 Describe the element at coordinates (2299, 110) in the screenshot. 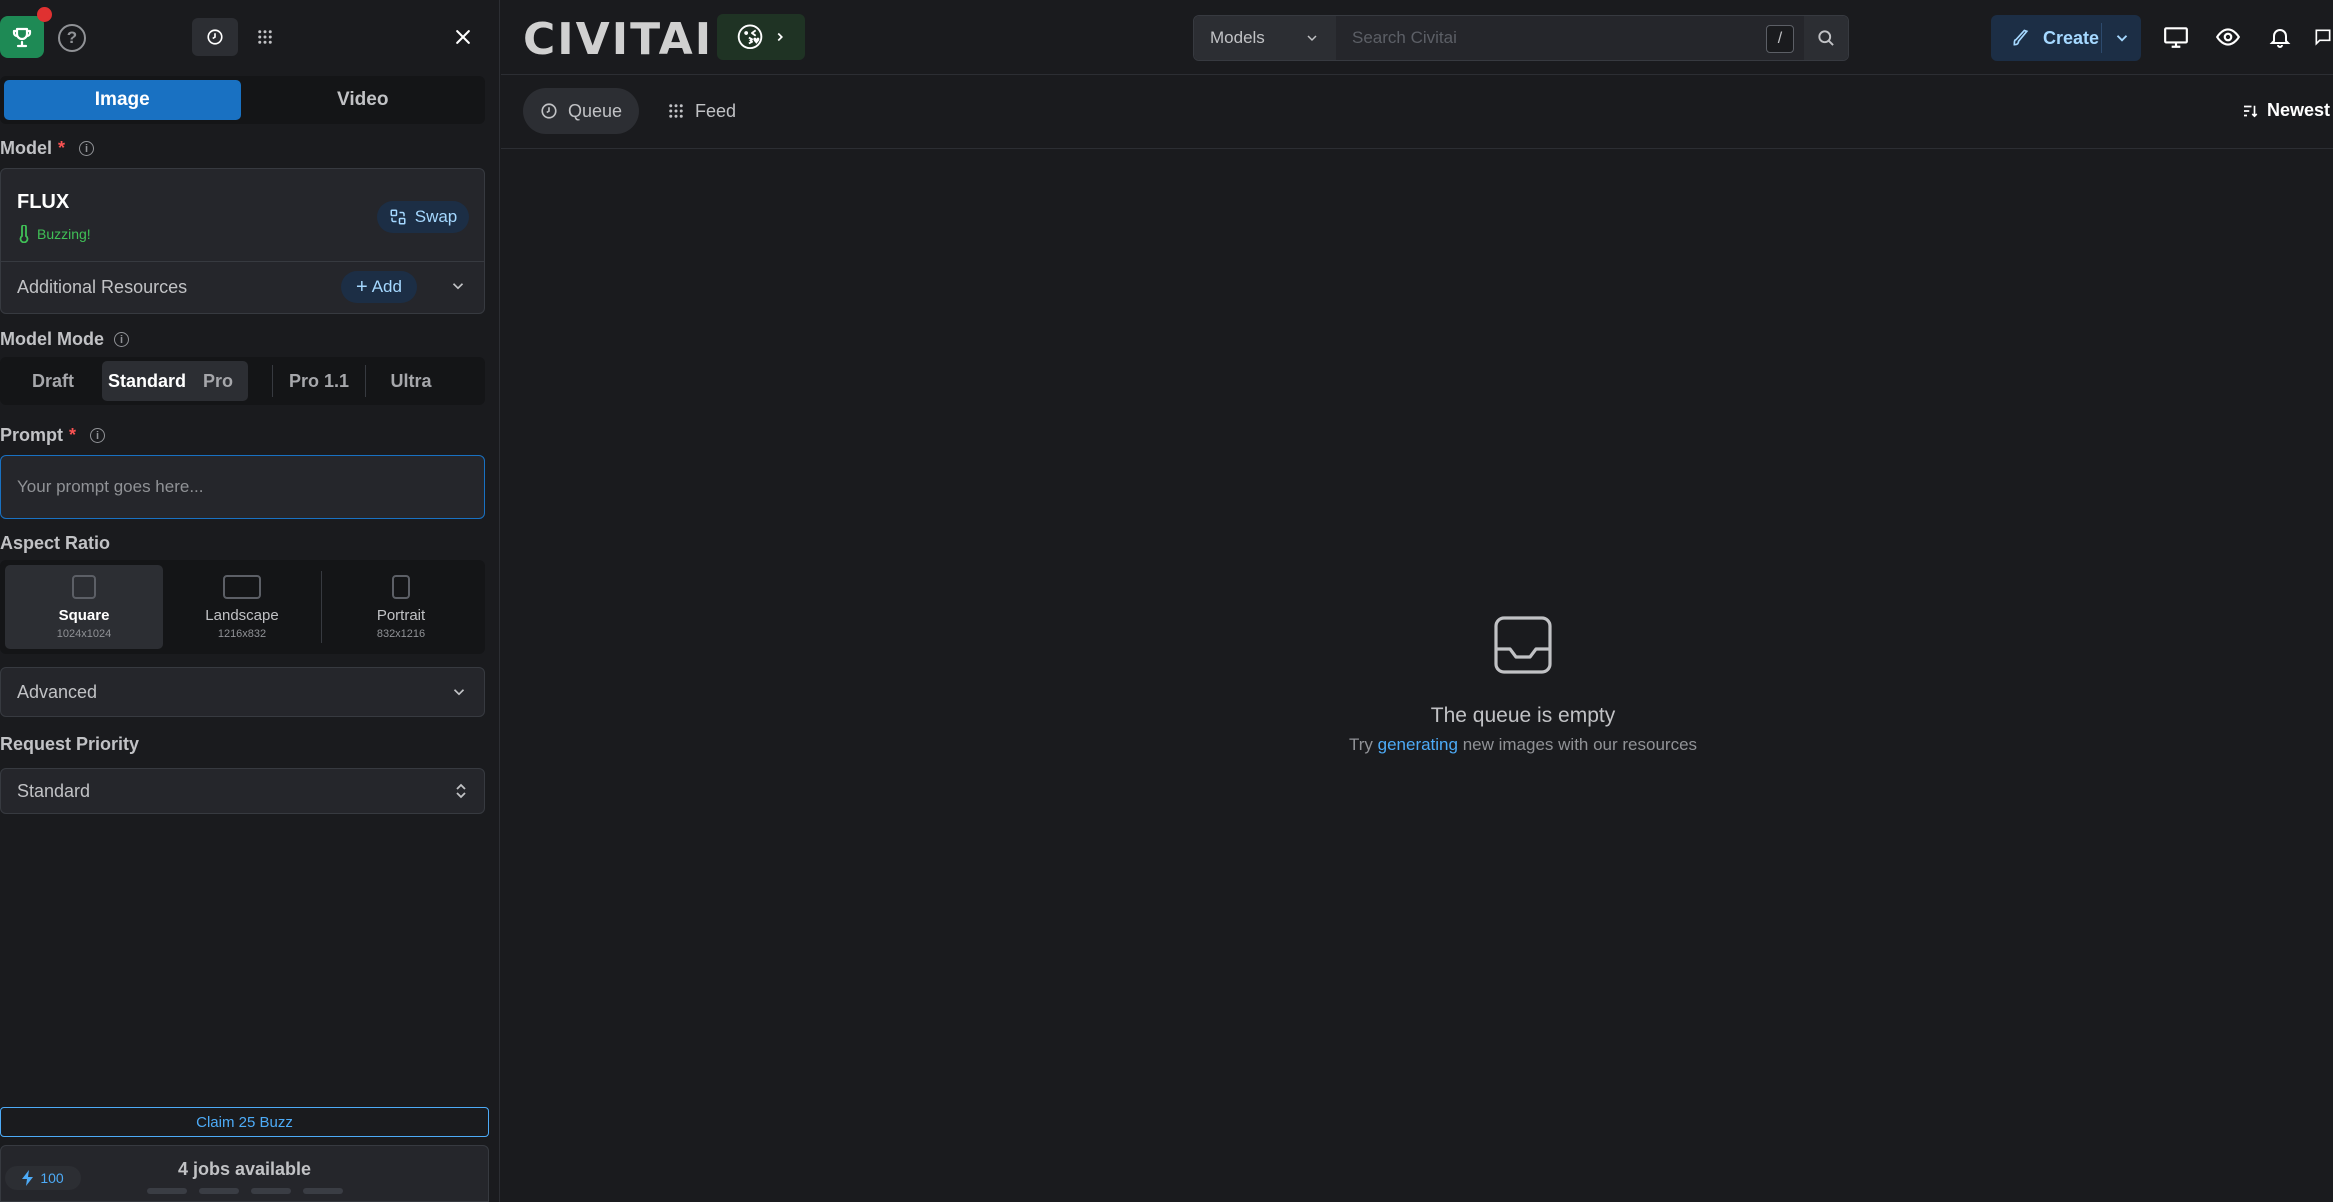

I see `sort-label: Newest` at that location.